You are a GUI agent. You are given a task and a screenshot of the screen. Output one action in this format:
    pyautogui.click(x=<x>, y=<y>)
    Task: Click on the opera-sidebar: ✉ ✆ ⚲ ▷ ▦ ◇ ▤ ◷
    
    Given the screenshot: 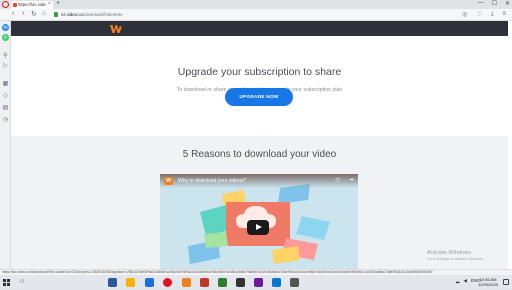 What is the action you would take?
    pyautogui.click(x=5, y=145)
    